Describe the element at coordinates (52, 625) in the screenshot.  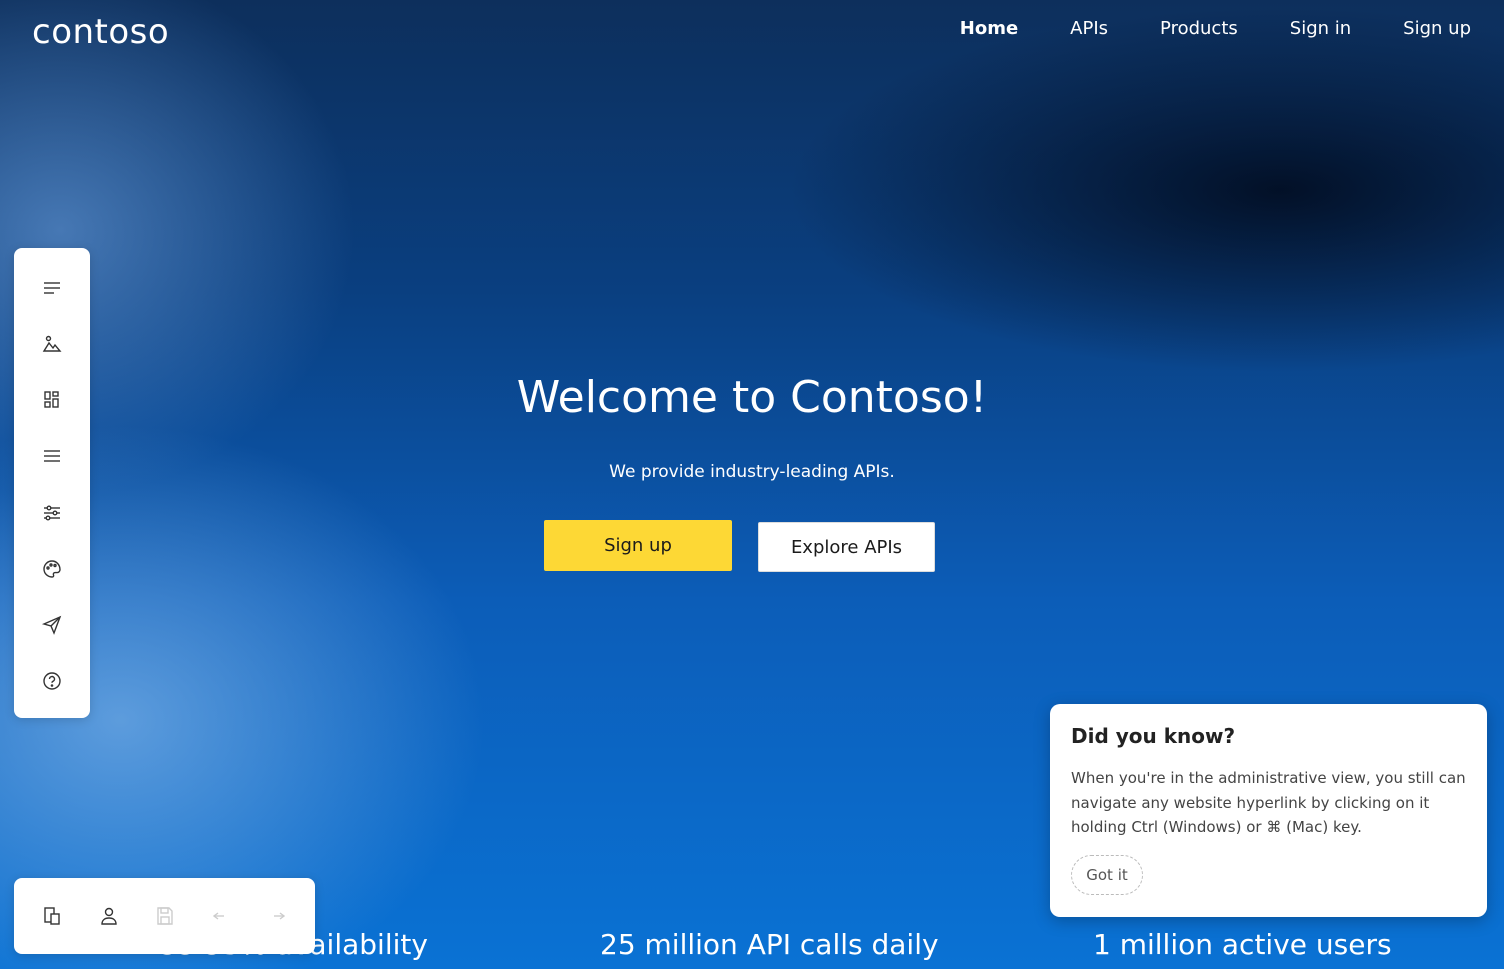
I see `publish-icon` at that location.